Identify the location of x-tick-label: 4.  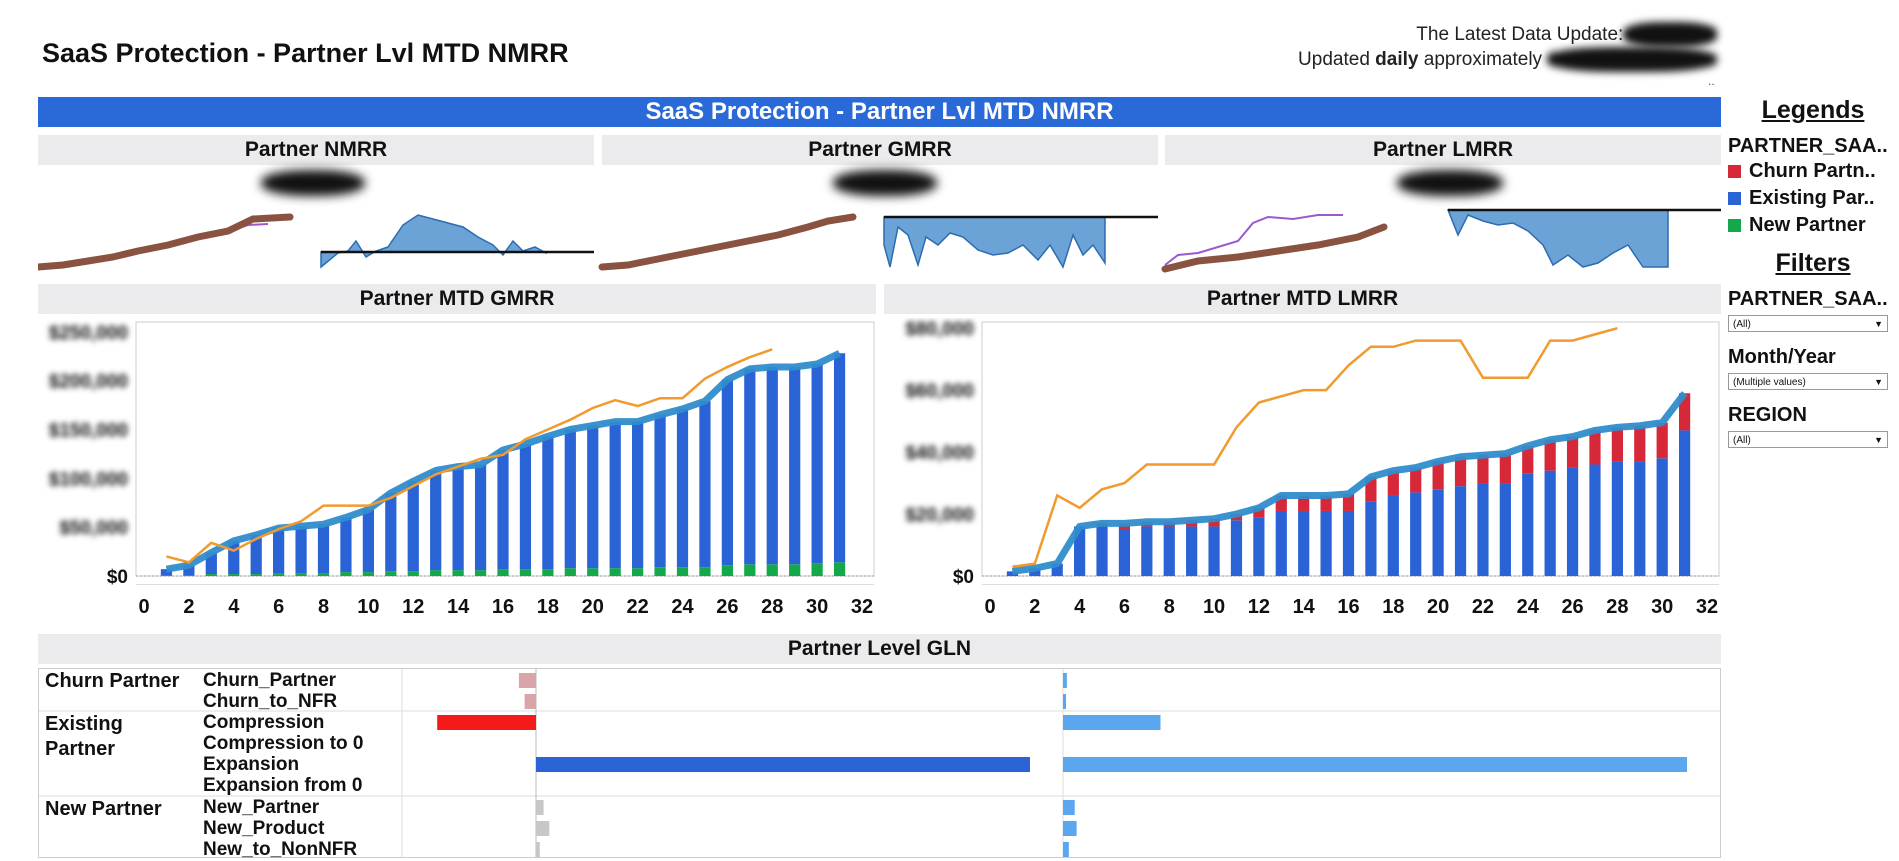
(1080, 607).